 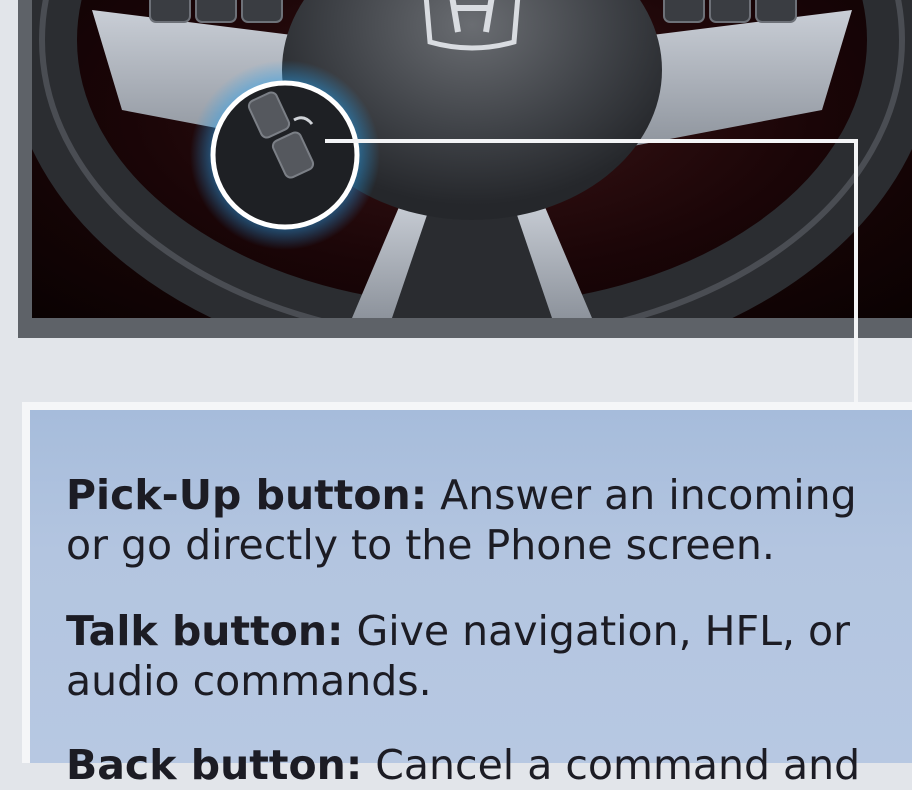 What do you see at coordinates (591, 141) in the screenshot?
I see `callout-line-horizontal` at bounding box center [591, 141].